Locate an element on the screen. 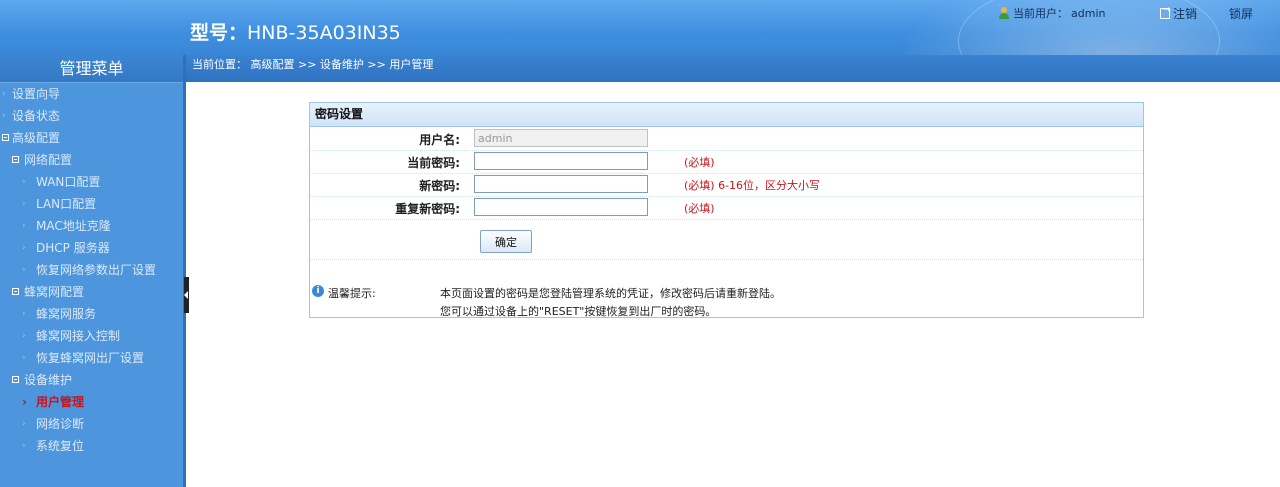 The height and width of the screenshot is (487, 1280). current-password-label: 当前密码: is located at coordinates (433, 163).